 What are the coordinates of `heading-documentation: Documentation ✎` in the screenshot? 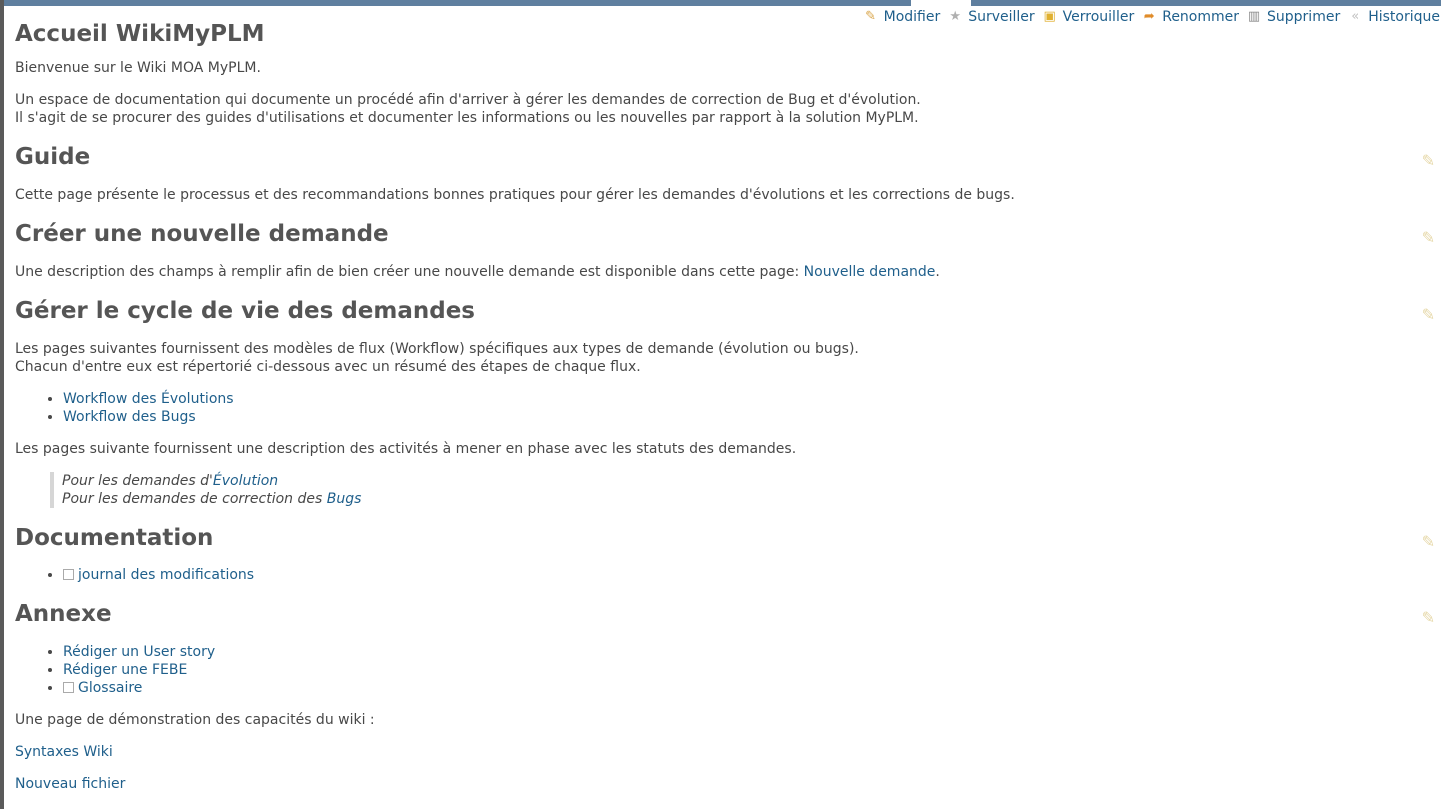 It's located at (725, 538).